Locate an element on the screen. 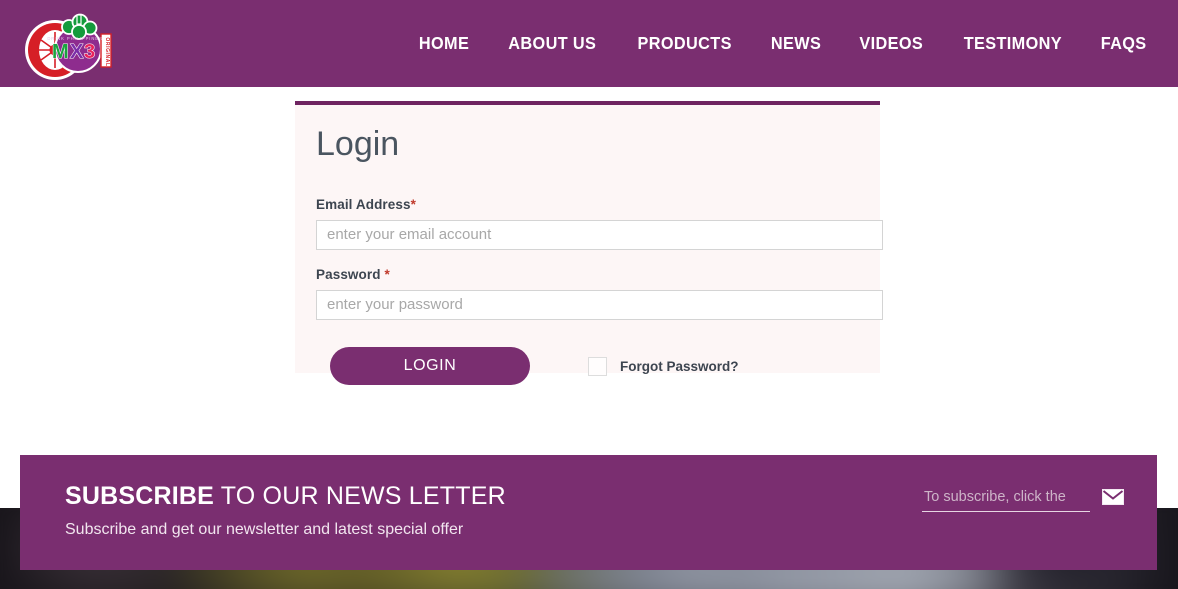 The image size is (1178, 589). nav-home: HOME is located at coordinates (444, 43).